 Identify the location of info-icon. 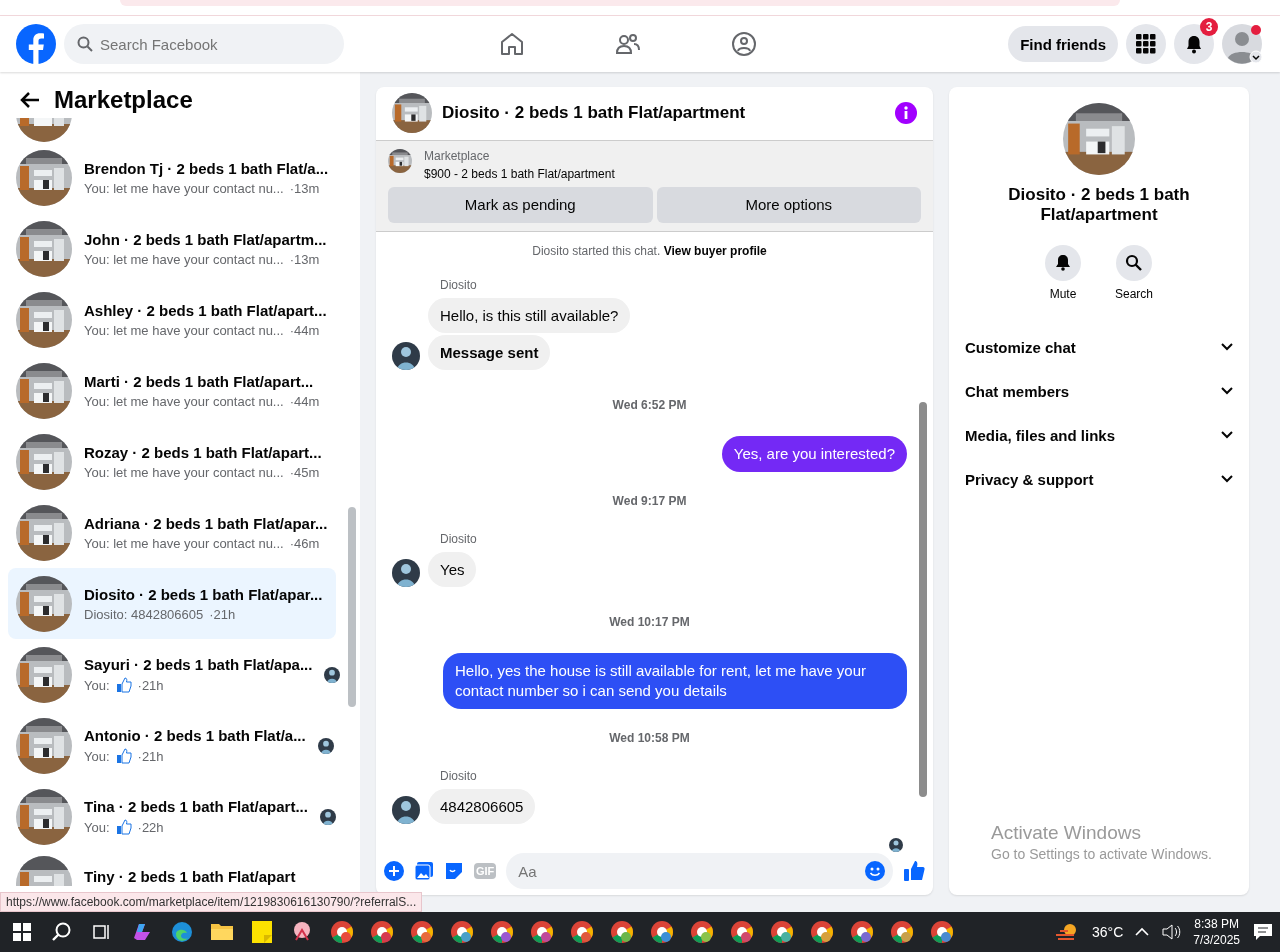
(906, 113).